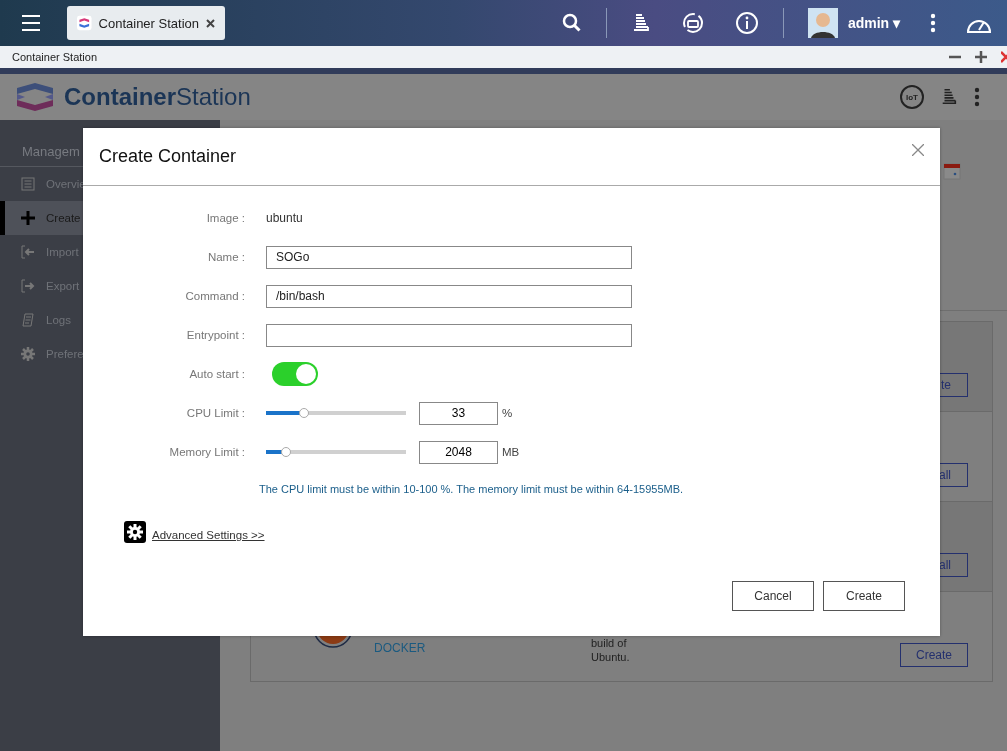  What do you see at coordinates (472, 489) in the screenshot?
I see `limit-note: The CPU limit must be within 10-100 %. The memory limit must be within 64-15955MB.` at bounding box center [472, 489].